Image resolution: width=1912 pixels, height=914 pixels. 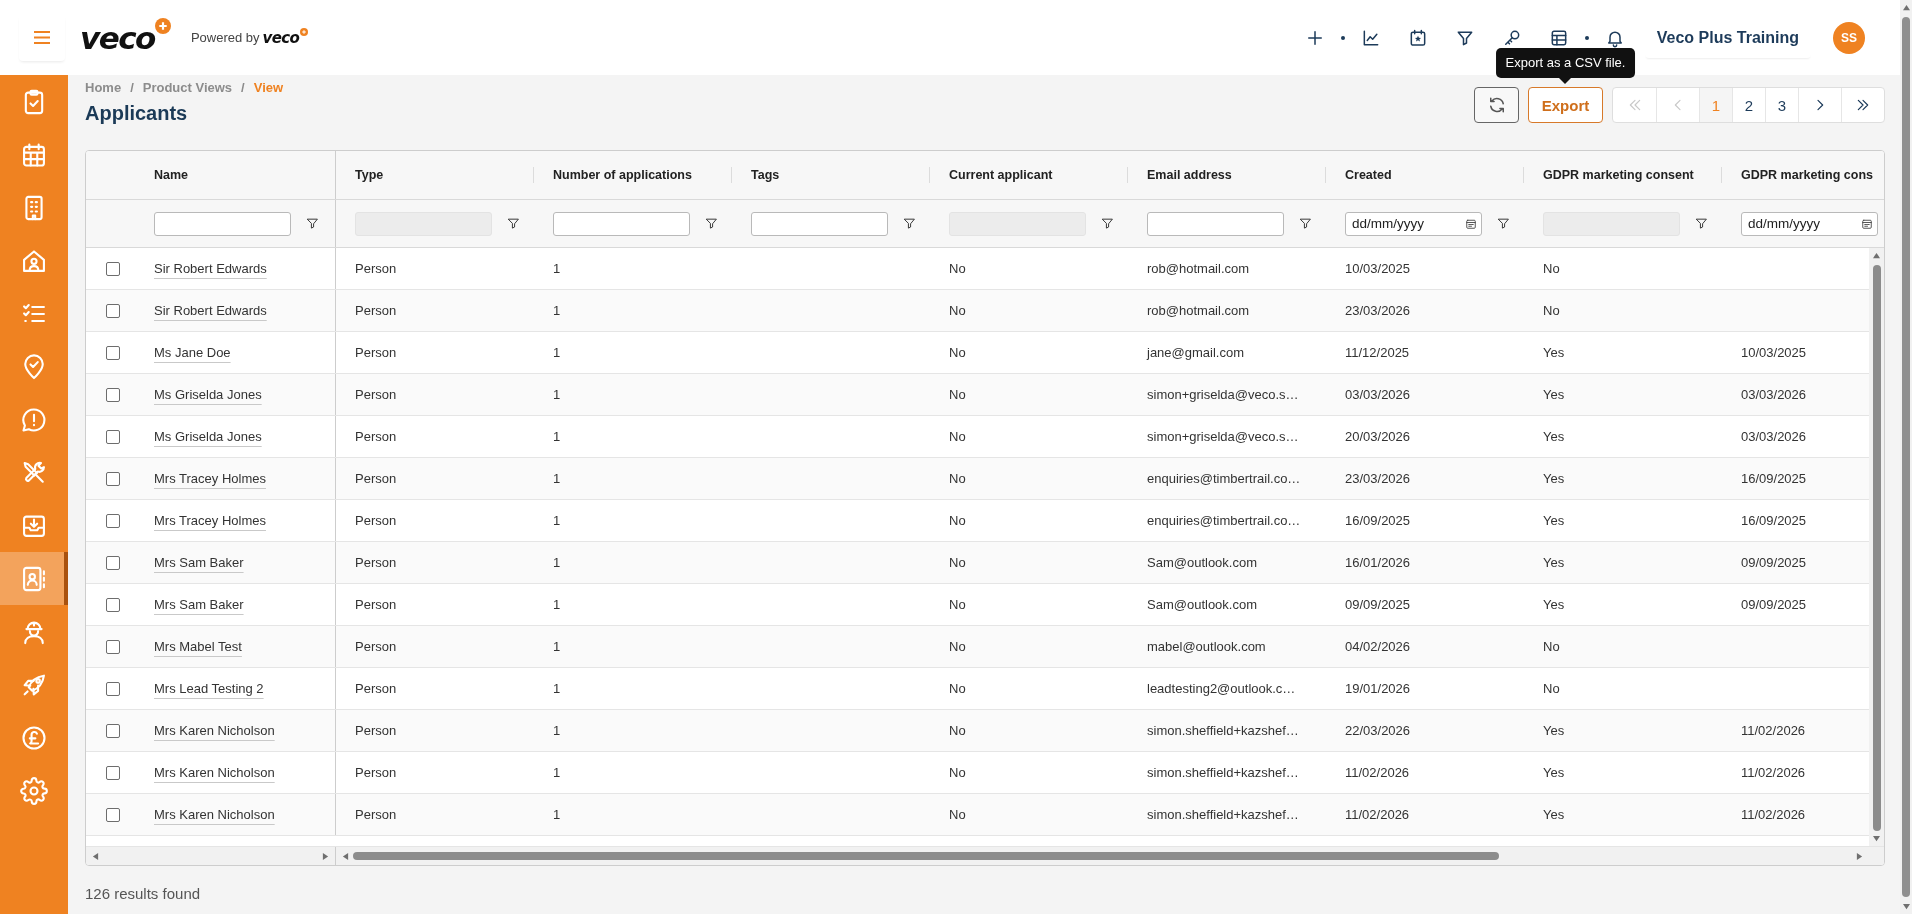 What do you see at coordinates (1368, 175) in the screenshot?
I see `column-header: Created` at bounding box center [1368, 175].